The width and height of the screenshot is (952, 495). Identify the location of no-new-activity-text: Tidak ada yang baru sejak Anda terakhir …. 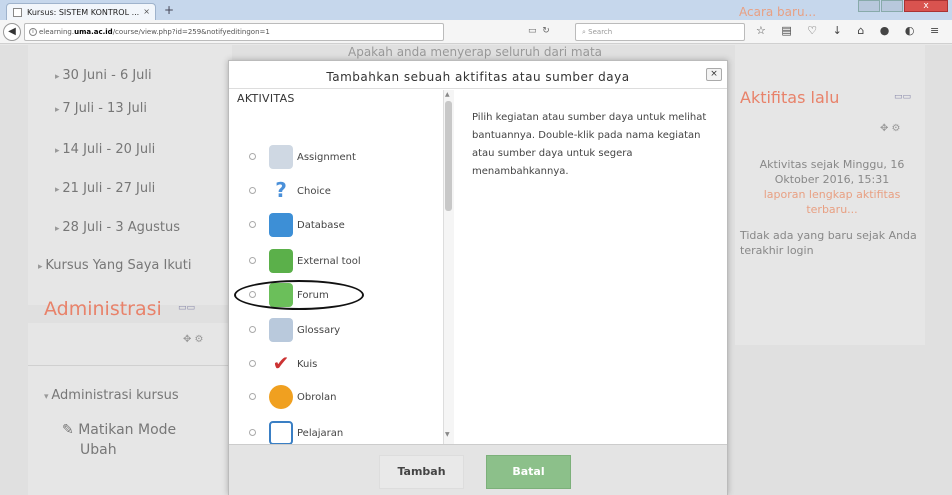
(828, 243).